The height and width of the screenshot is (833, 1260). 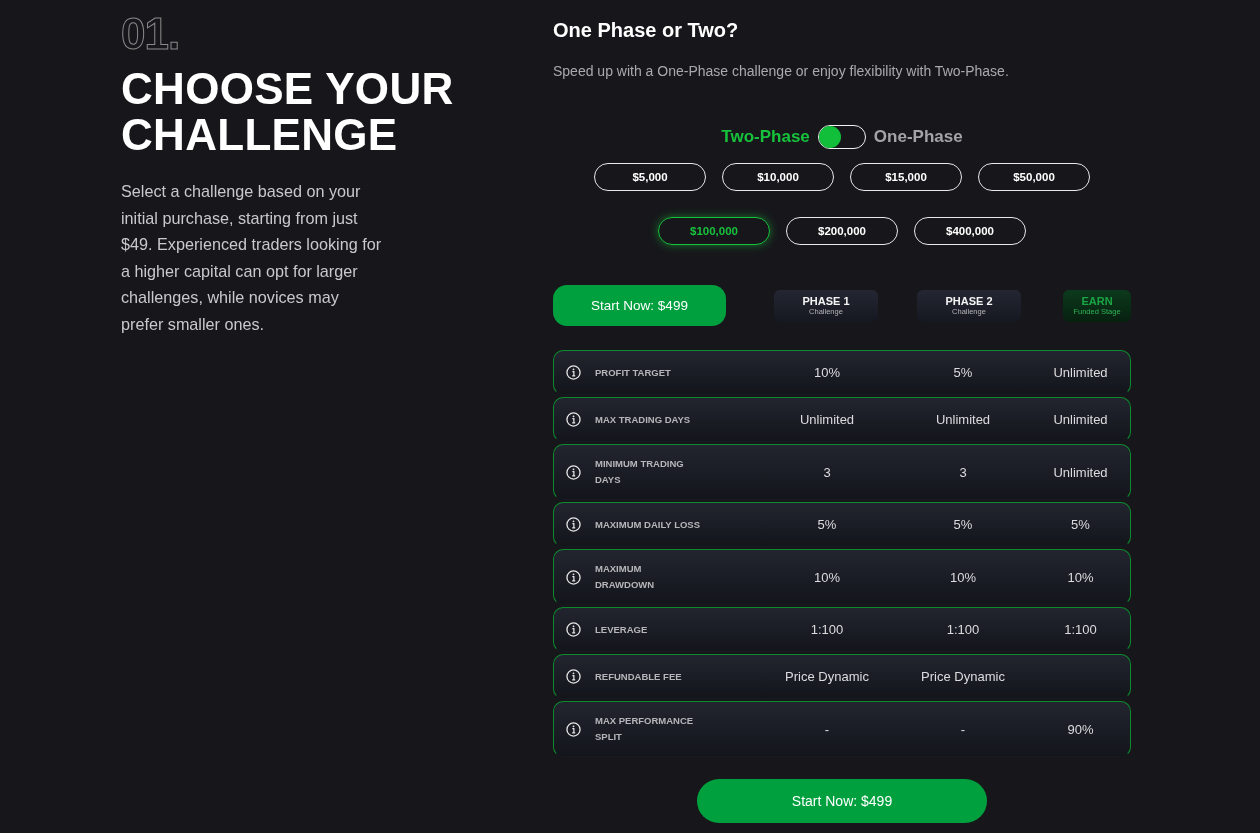 What do you see at coordinates (625, 577) in the screenshot?
I see `rule-label: MAXIMUM DRAWDOWN` at bounding box center [625, 577].